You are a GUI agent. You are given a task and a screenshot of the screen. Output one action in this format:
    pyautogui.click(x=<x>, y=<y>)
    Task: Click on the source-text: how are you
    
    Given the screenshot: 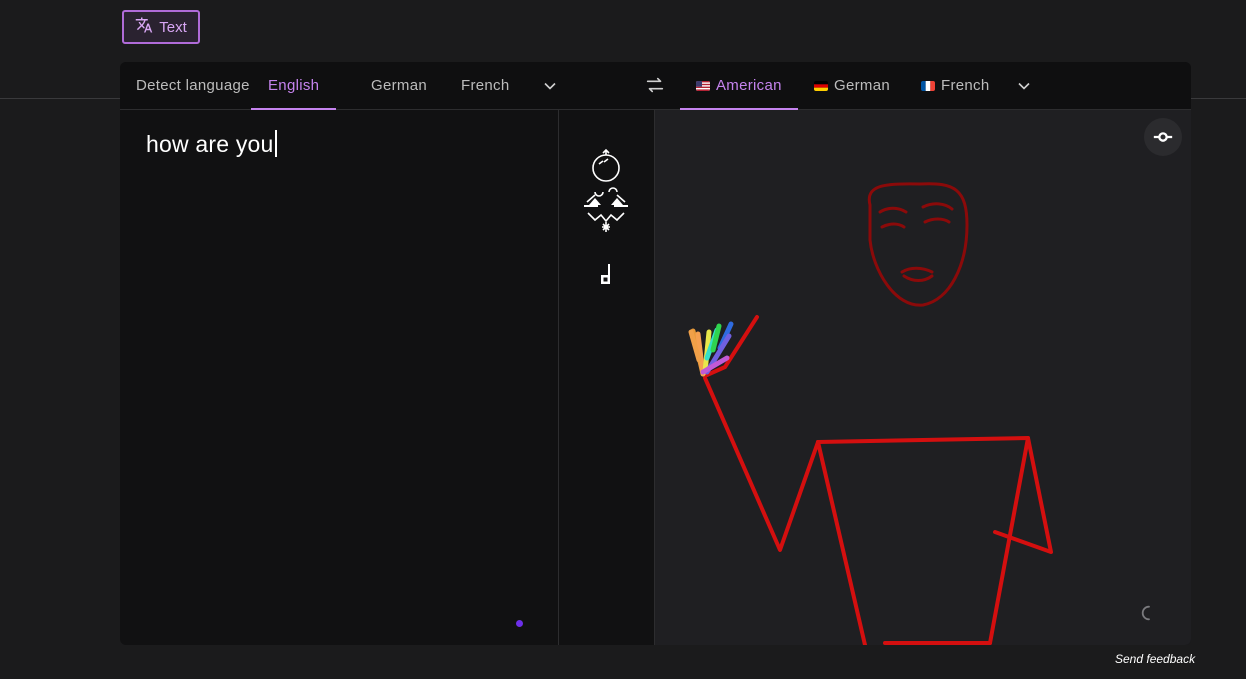 What is the action you would take?
    pyautogui.click(x=210, y=144)
    